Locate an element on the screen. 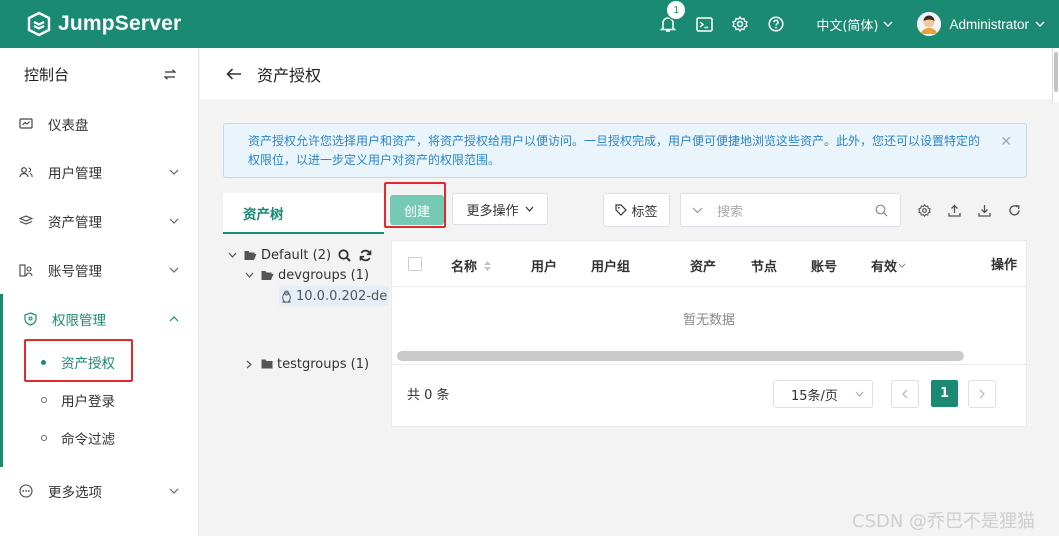 Image resolution: width=1059 pixels, height=536 pixels. notification-badge: 1 is located at coordinates (676, 10).